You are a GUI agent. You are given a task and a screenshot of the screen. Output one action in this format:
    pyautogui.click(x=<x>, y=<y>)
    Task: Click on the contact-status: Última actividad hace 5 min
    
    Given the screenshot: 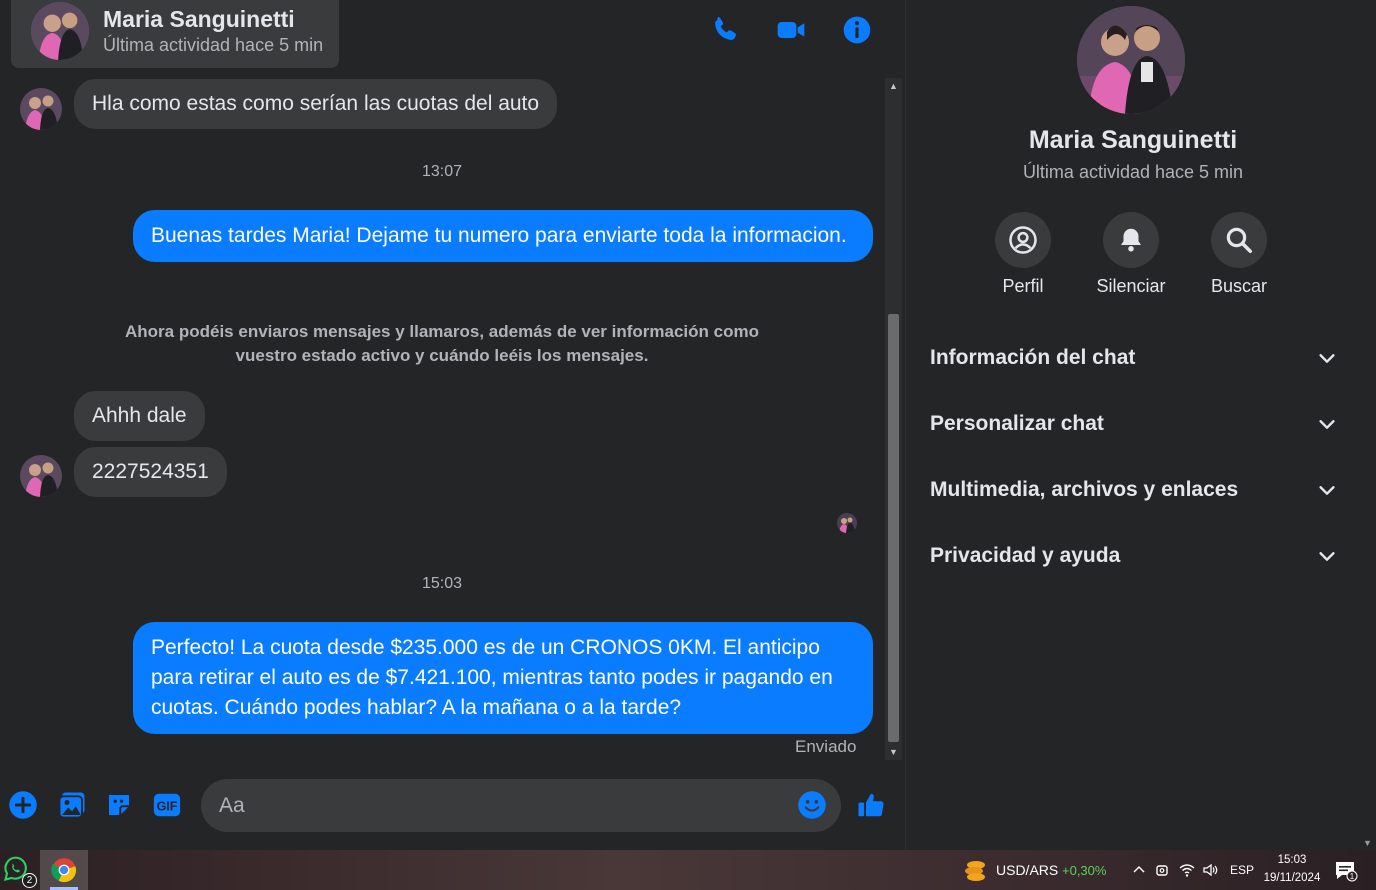 What is the action you would take?
    pyautogui.click(x=213, y=45)
    